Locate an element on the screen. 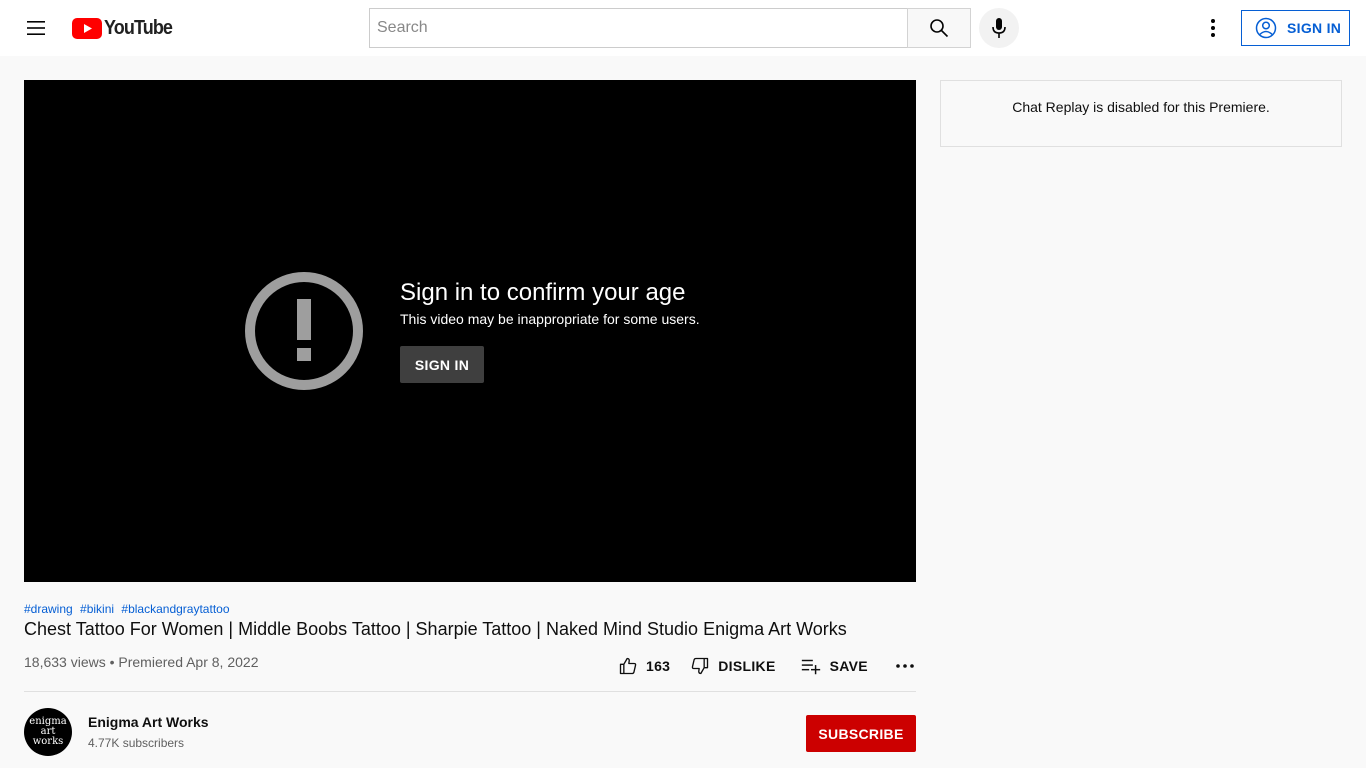 Image resolution: width=1366 pixels, height=768 pixels. search-icon is located at coordinates (939, 28).